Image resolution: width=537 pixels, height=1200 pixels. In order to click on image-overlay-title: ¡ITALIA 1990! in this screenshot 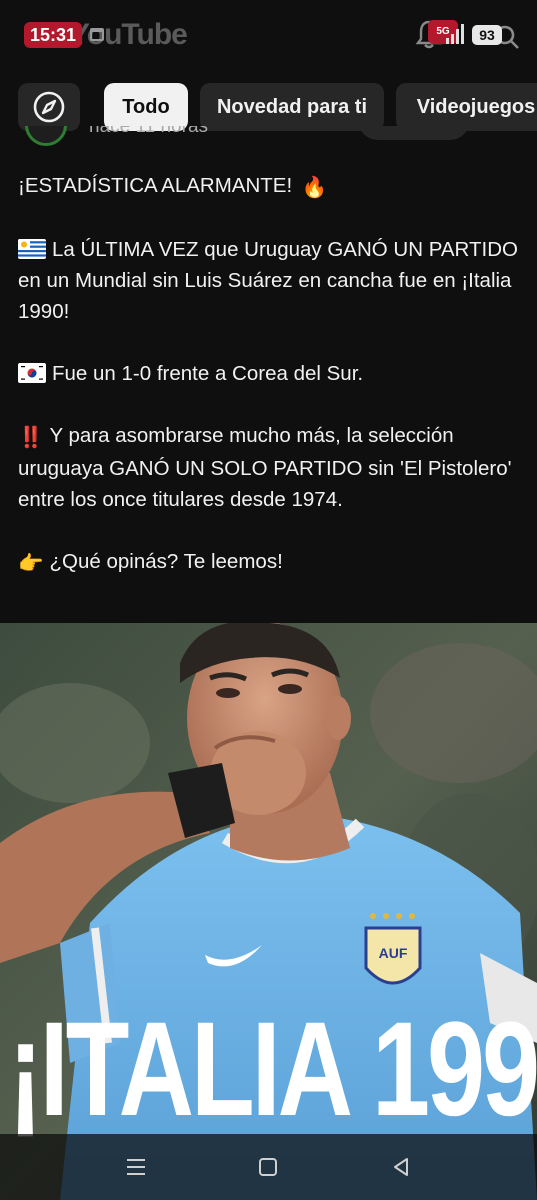, I will do `click(272, 1069)`.